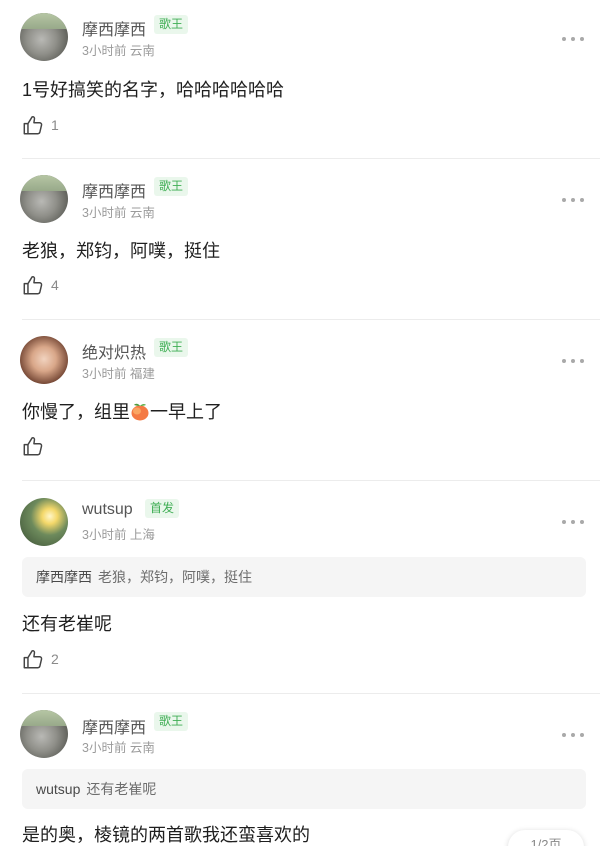 The height and width of the screenshot is (846, 600). I want to click on comment-text: 是的奥，棱镜的两首歌我还蛮喜欢的, so click(166, 835).